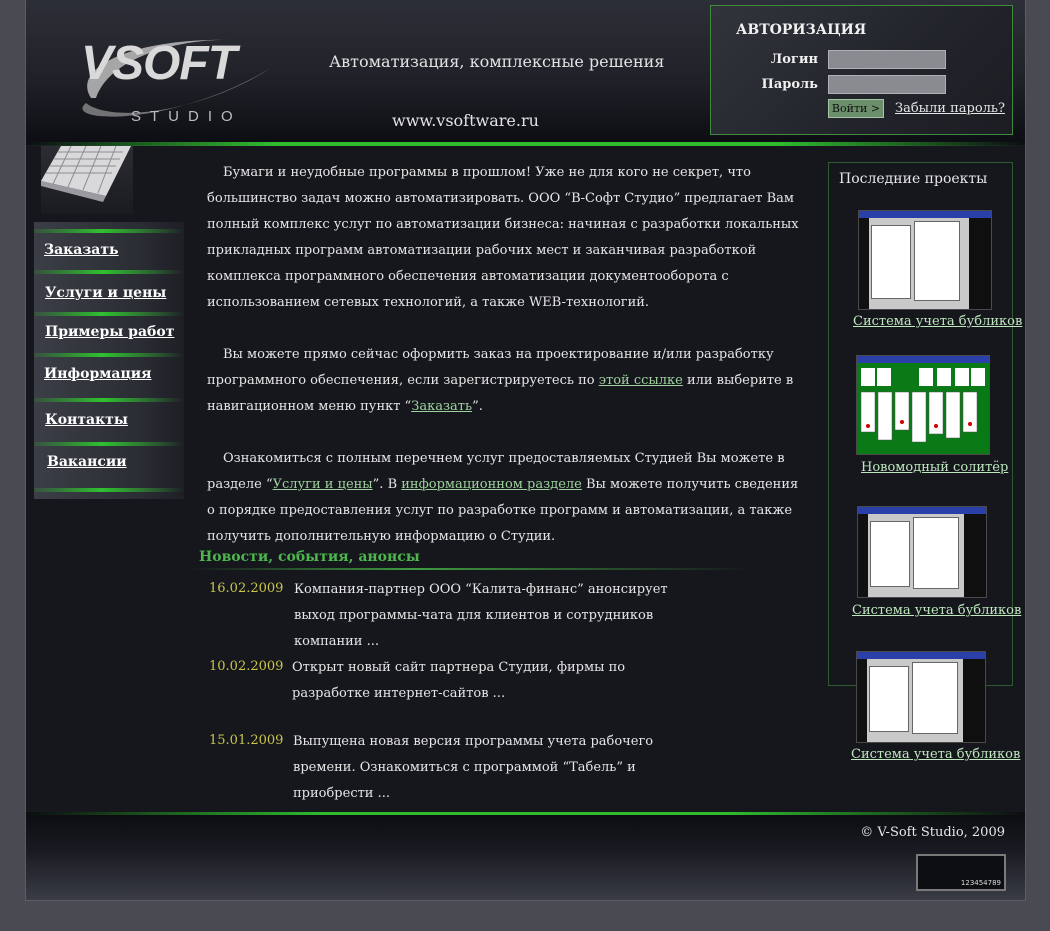  What do you see at coordinates (801, 30) in the screenshot?
I see `auth-title: АВТОРИЗАЦИЯ` at bounding box center [801, 30].